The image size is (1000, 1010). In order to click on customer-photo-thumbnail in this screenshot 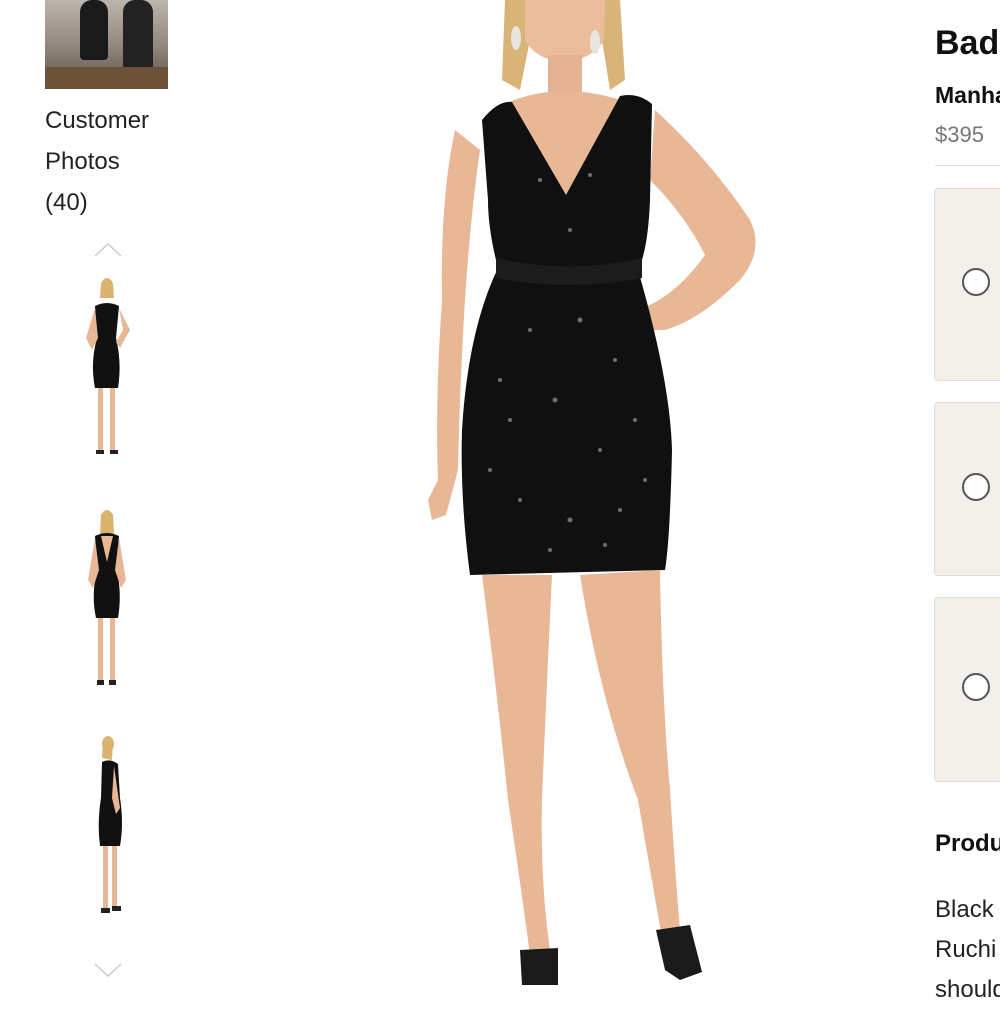, I will do `click(106, 44)`.